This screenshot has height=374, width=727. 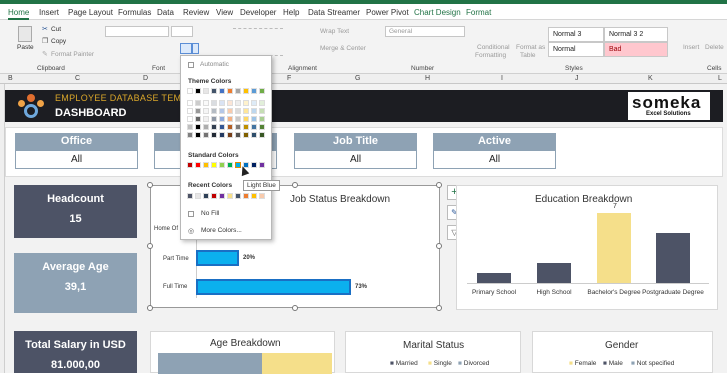 What do you see at coordinates (258, 12) in the screenshot?
I see `tab-developer: Developer` at bounding box center [258, 12].